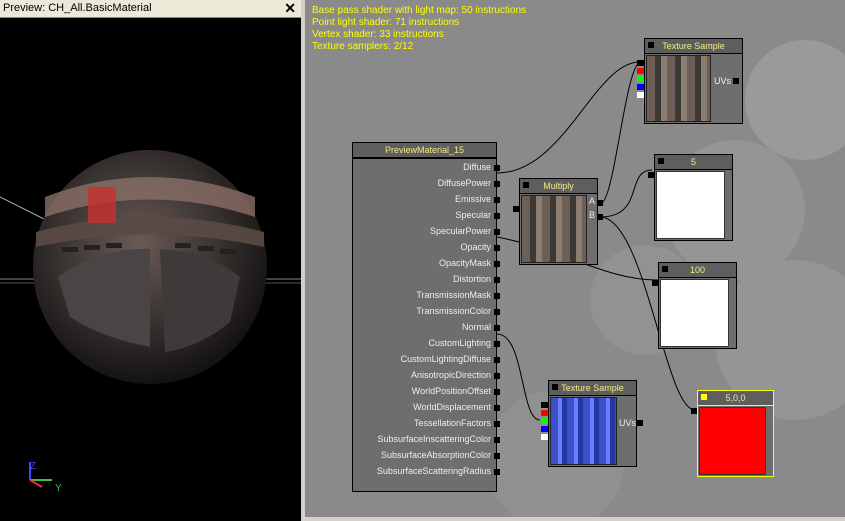  What do you see at coordinates (600, 203) in the screenshot?
I see `input-a-port` at bounding box center [600, 203].